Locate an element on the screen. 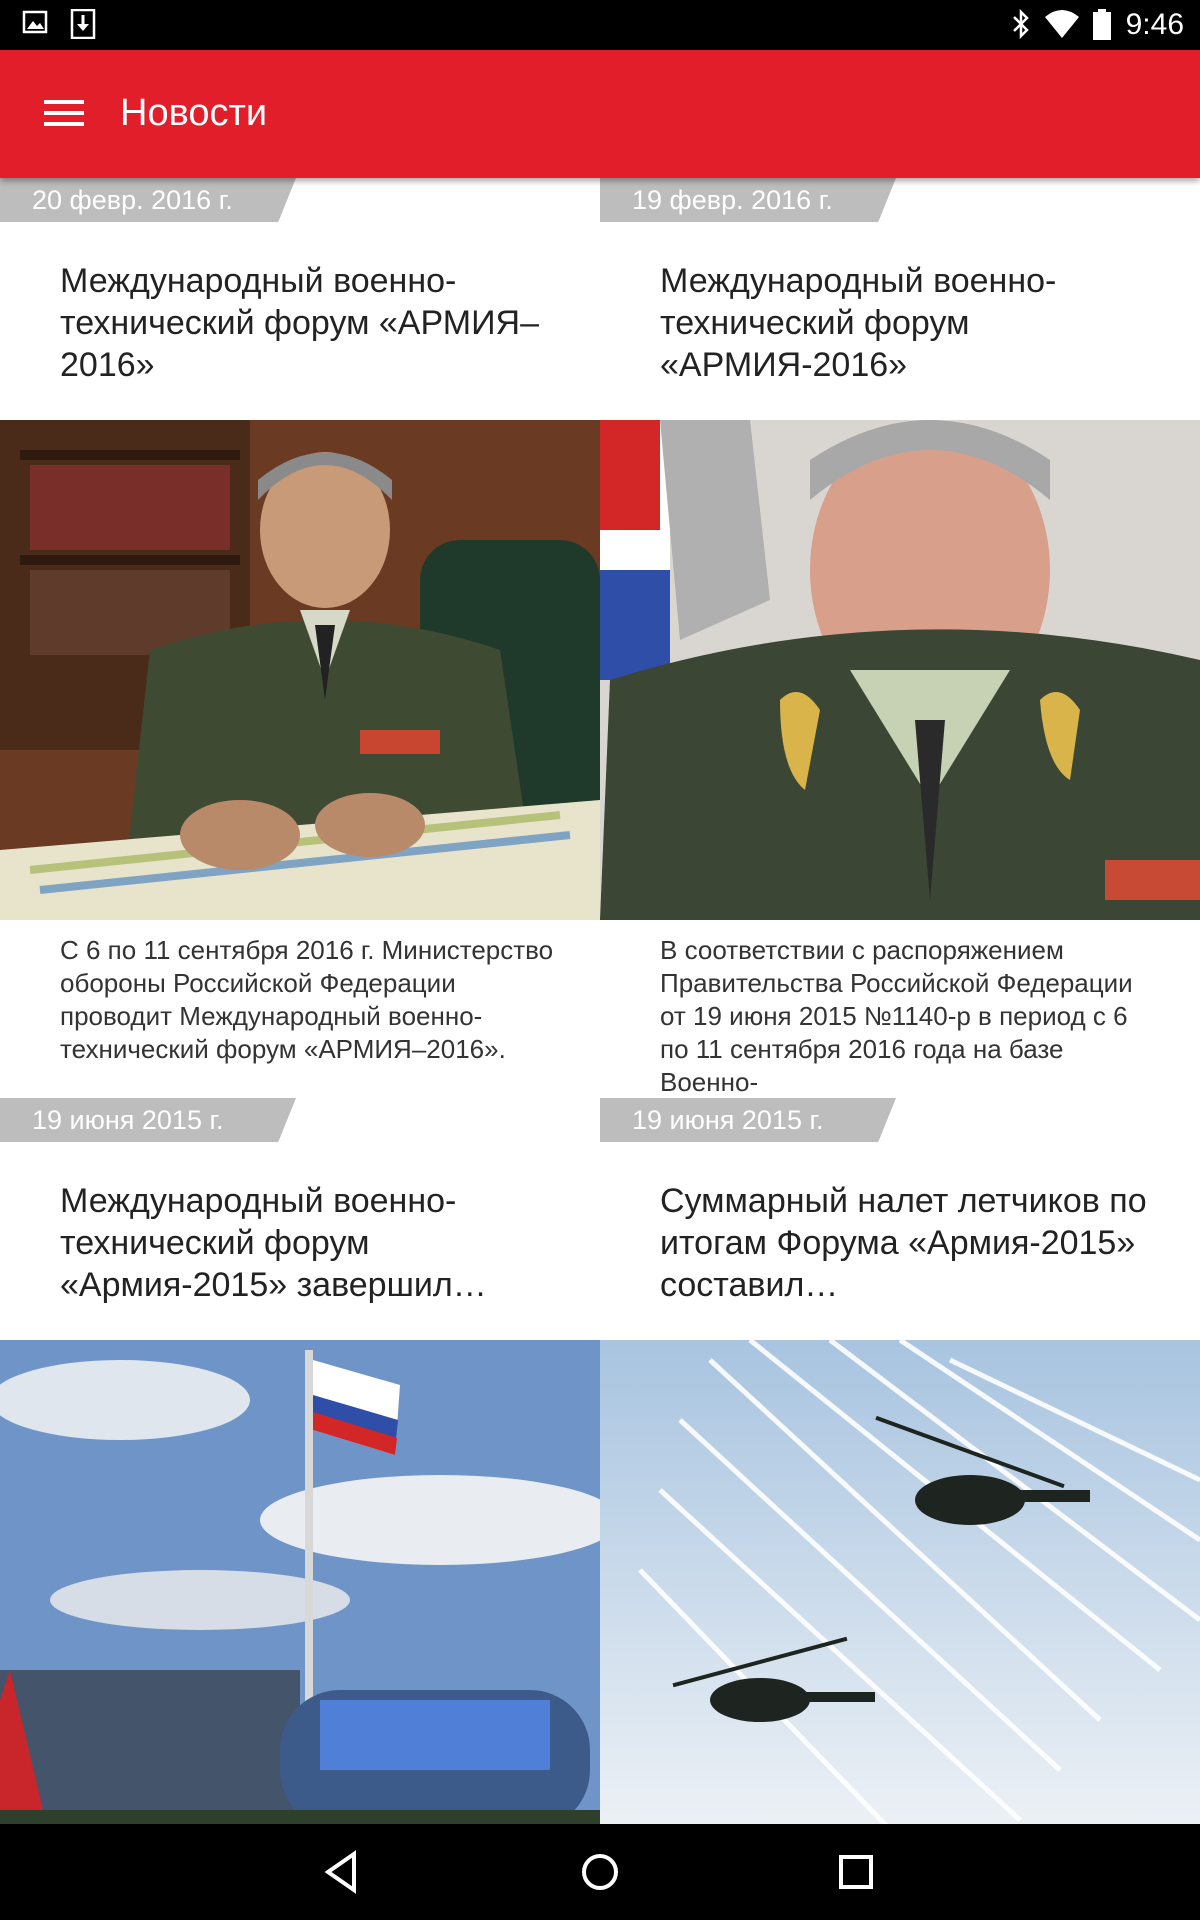 The image size is (1200, 1920). bluetooth-icon is located at coordinates (1021, 24).